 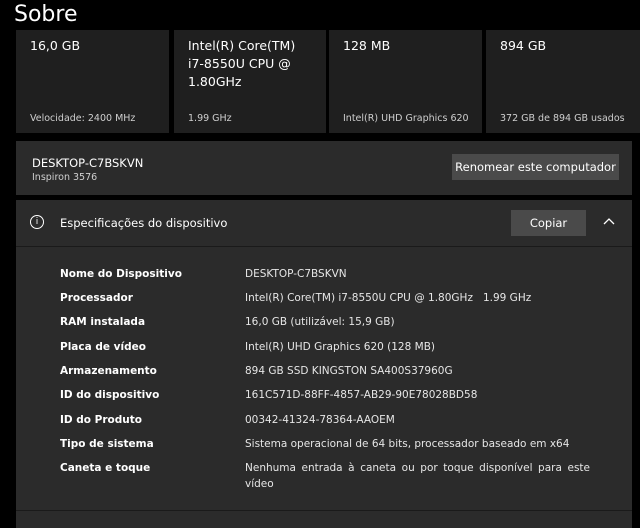 I want to click on spec-value: DESKTOP-C7BSKVN, so click(x=296, y=274).